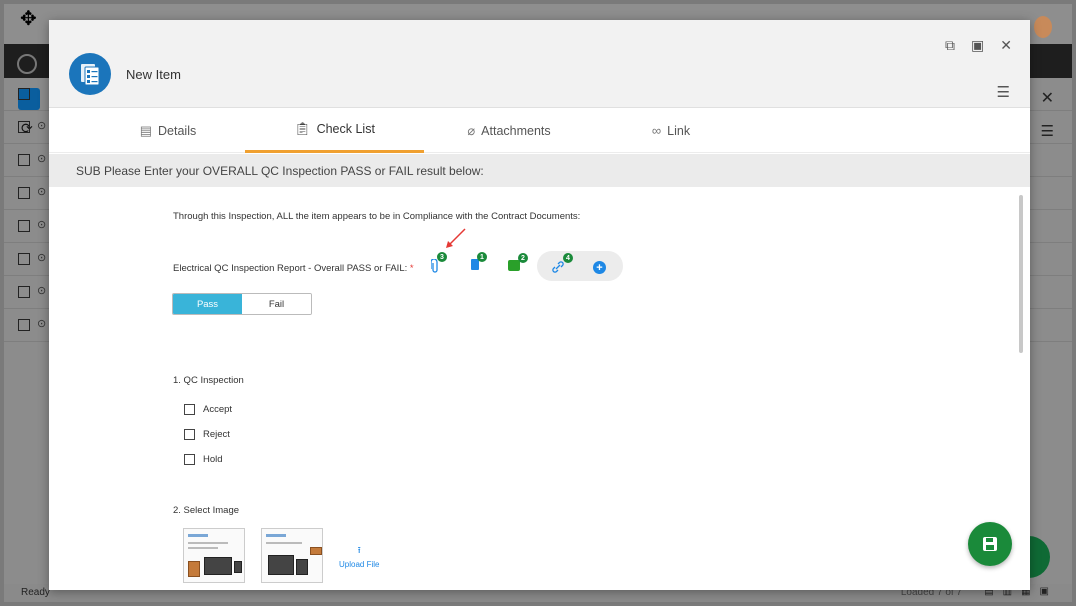 The width and height of the screenshot is (1076, 606). Describe the element at coordinates (482, 257) in the screenshot. I see `document-count-badge: 1` at that location.